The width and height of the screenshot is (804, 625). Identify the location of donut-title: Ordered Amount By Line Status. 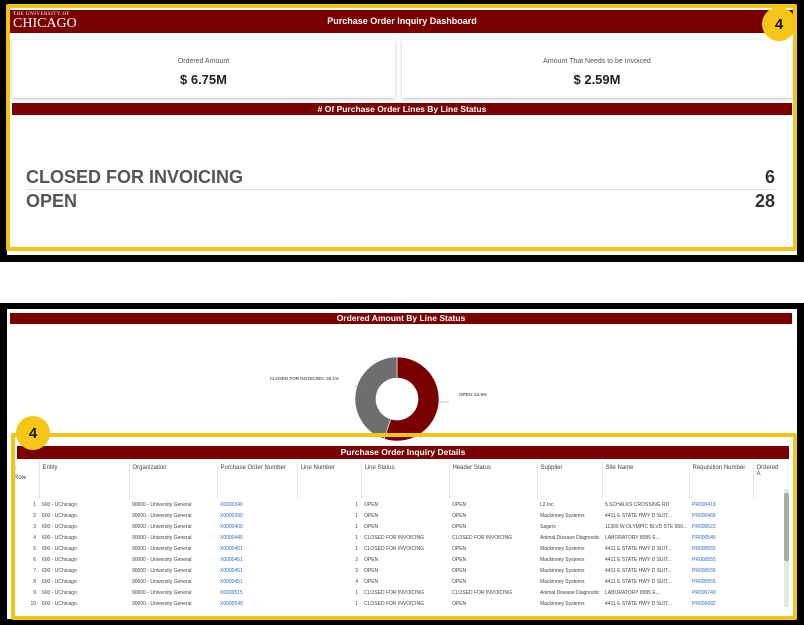
(401, 318).